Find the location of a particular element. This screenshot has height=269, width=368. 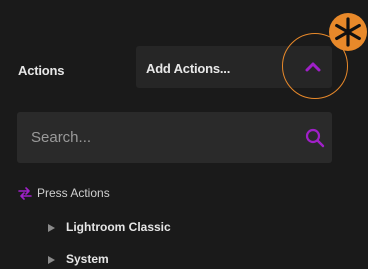

tree-item-system: System is located at coordinates (87, 259).